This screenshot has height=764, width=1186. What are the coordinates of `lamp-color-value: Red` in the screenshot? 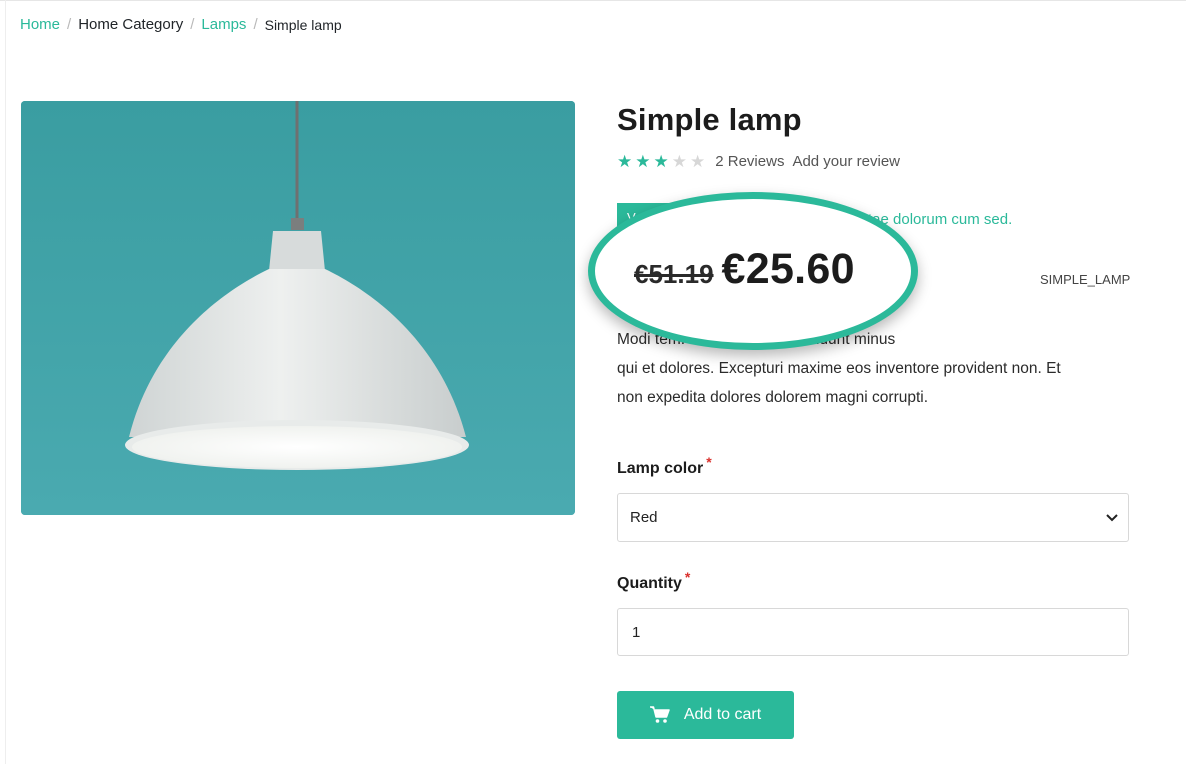 It's located at (644, 517).